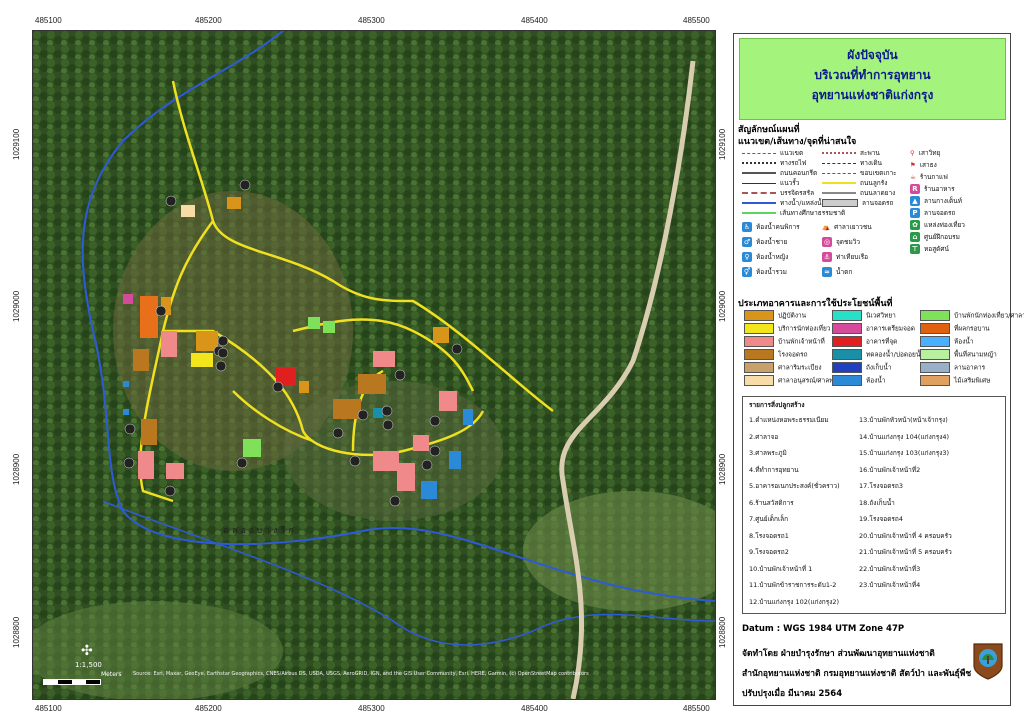 The width and height of the screenshot is (1024, 724). I want to click on landuse-label: ลานอาคาร, so click(970, 367).